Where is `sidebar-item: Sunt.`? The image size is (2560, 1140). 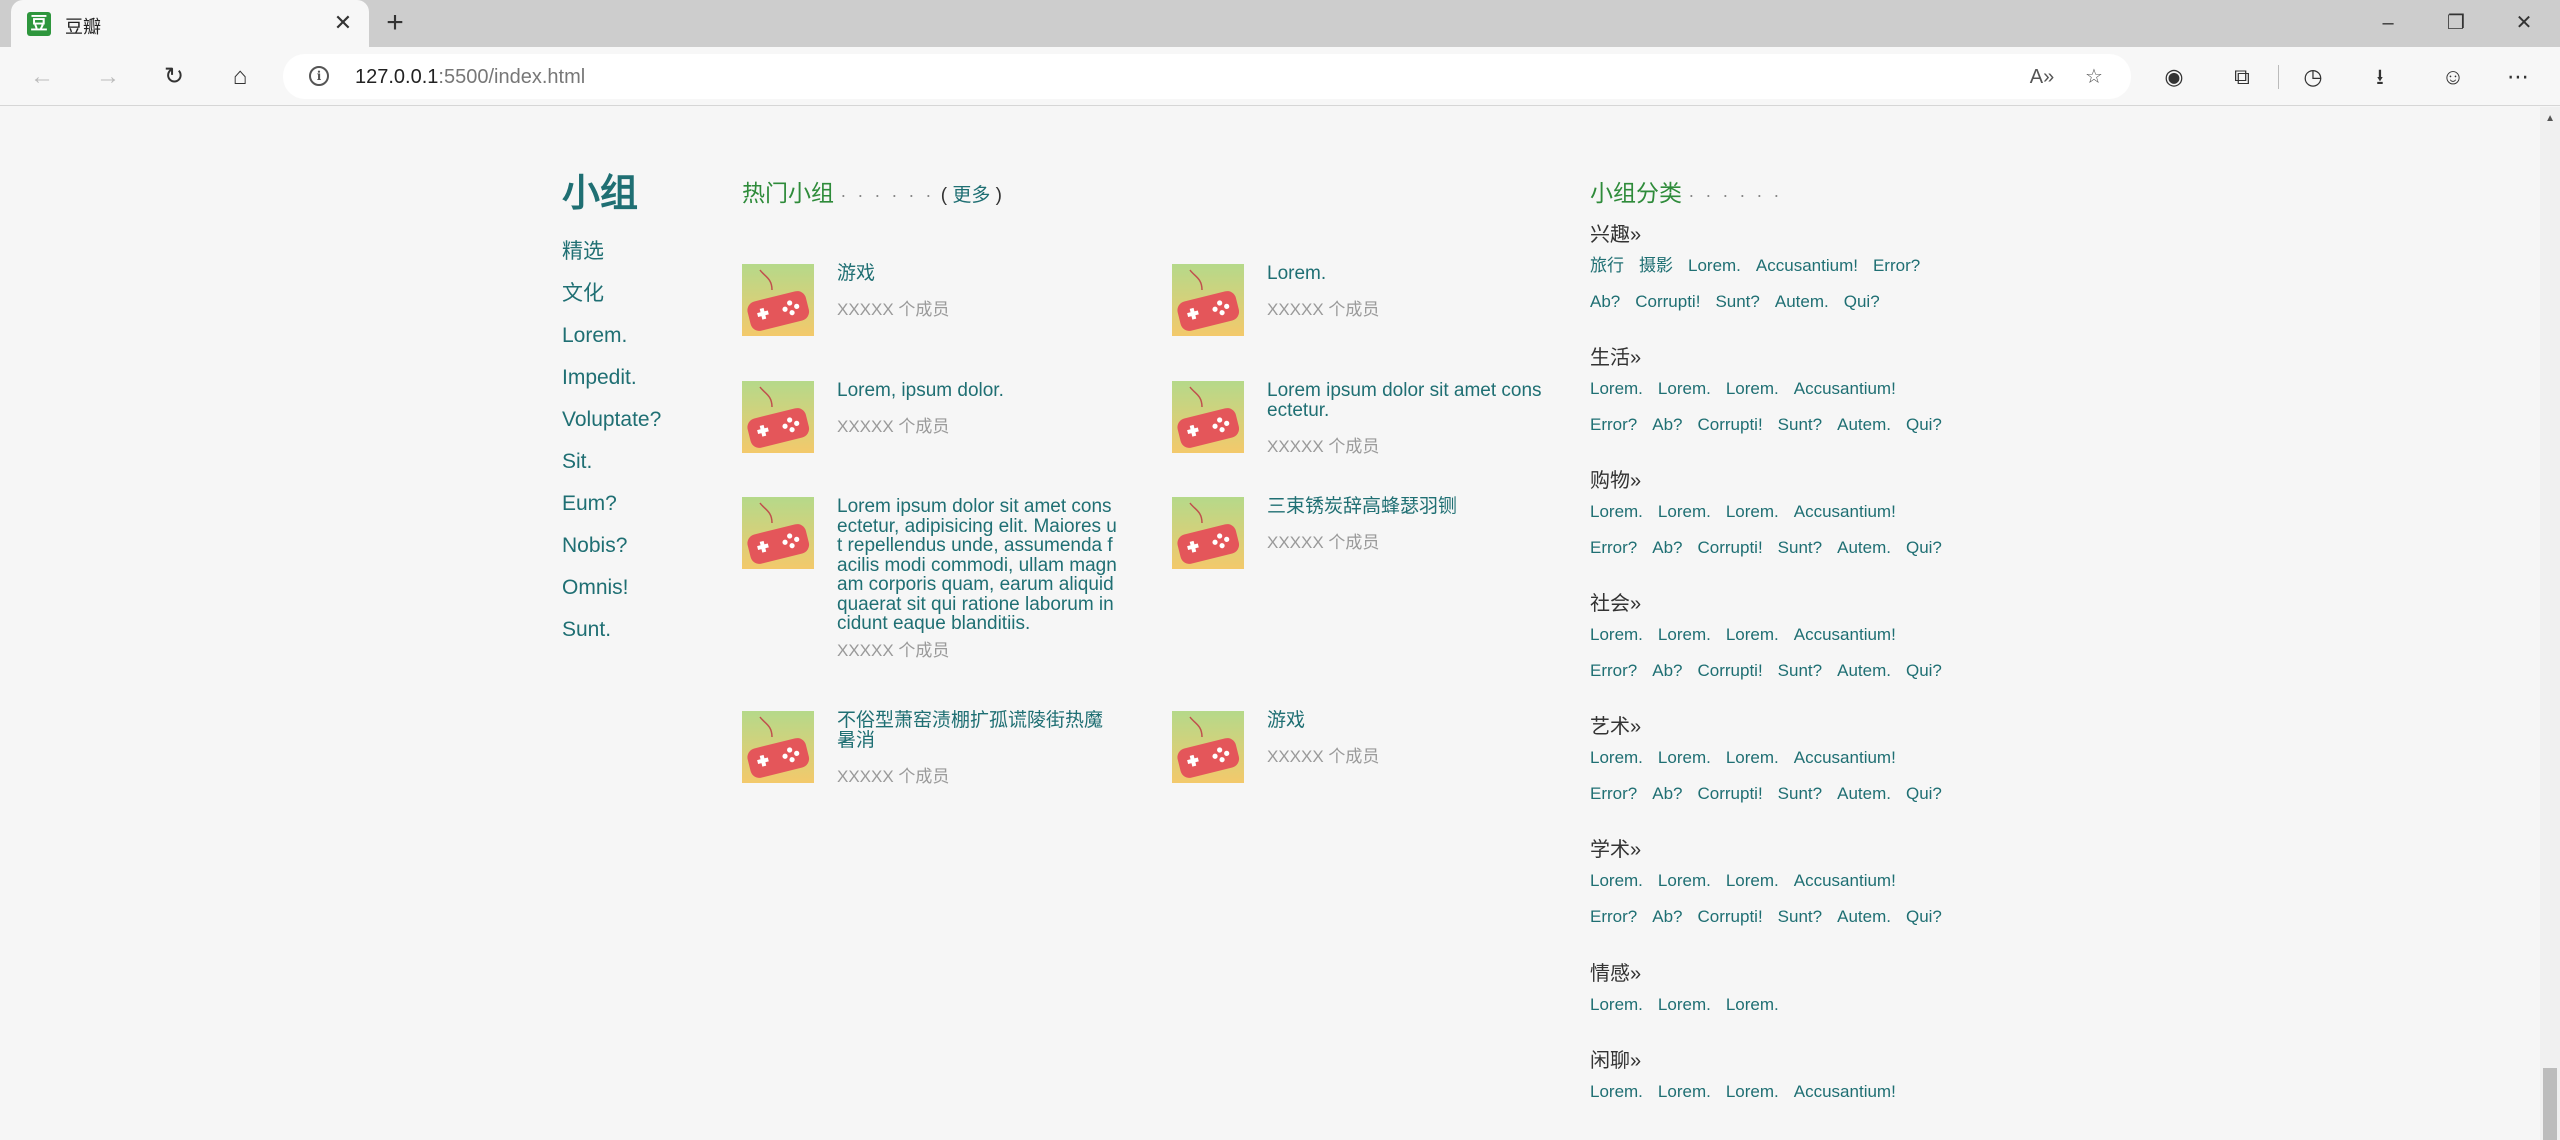
sidebar-item: Sunt. is located at coordinates (611, 635).